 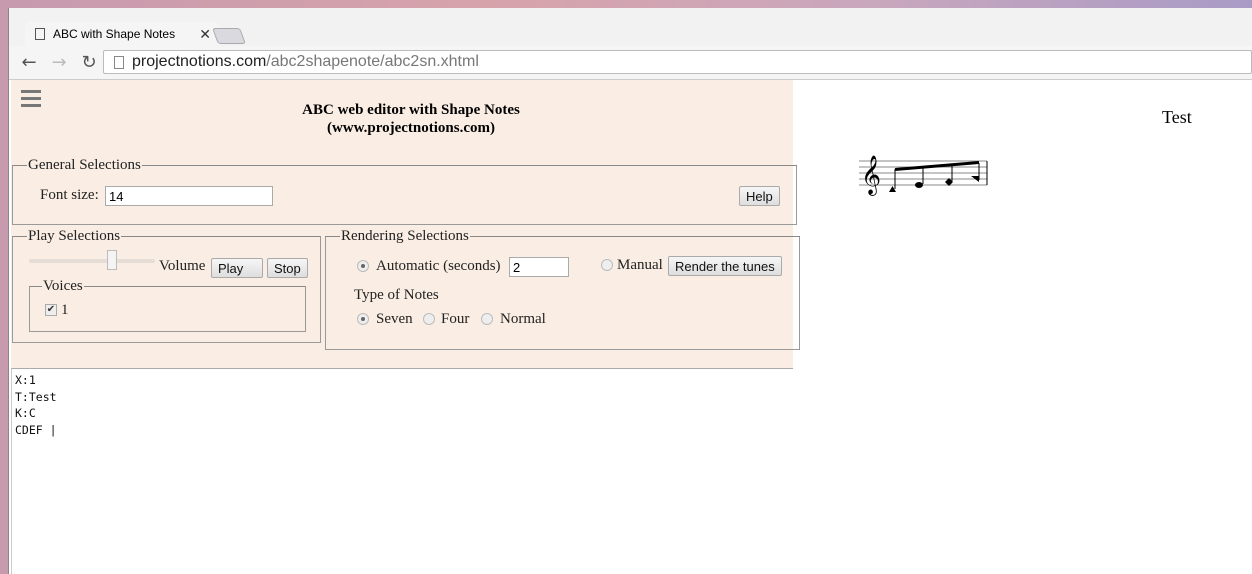 I want to click on seven-radio, so click(x=363, y=319).